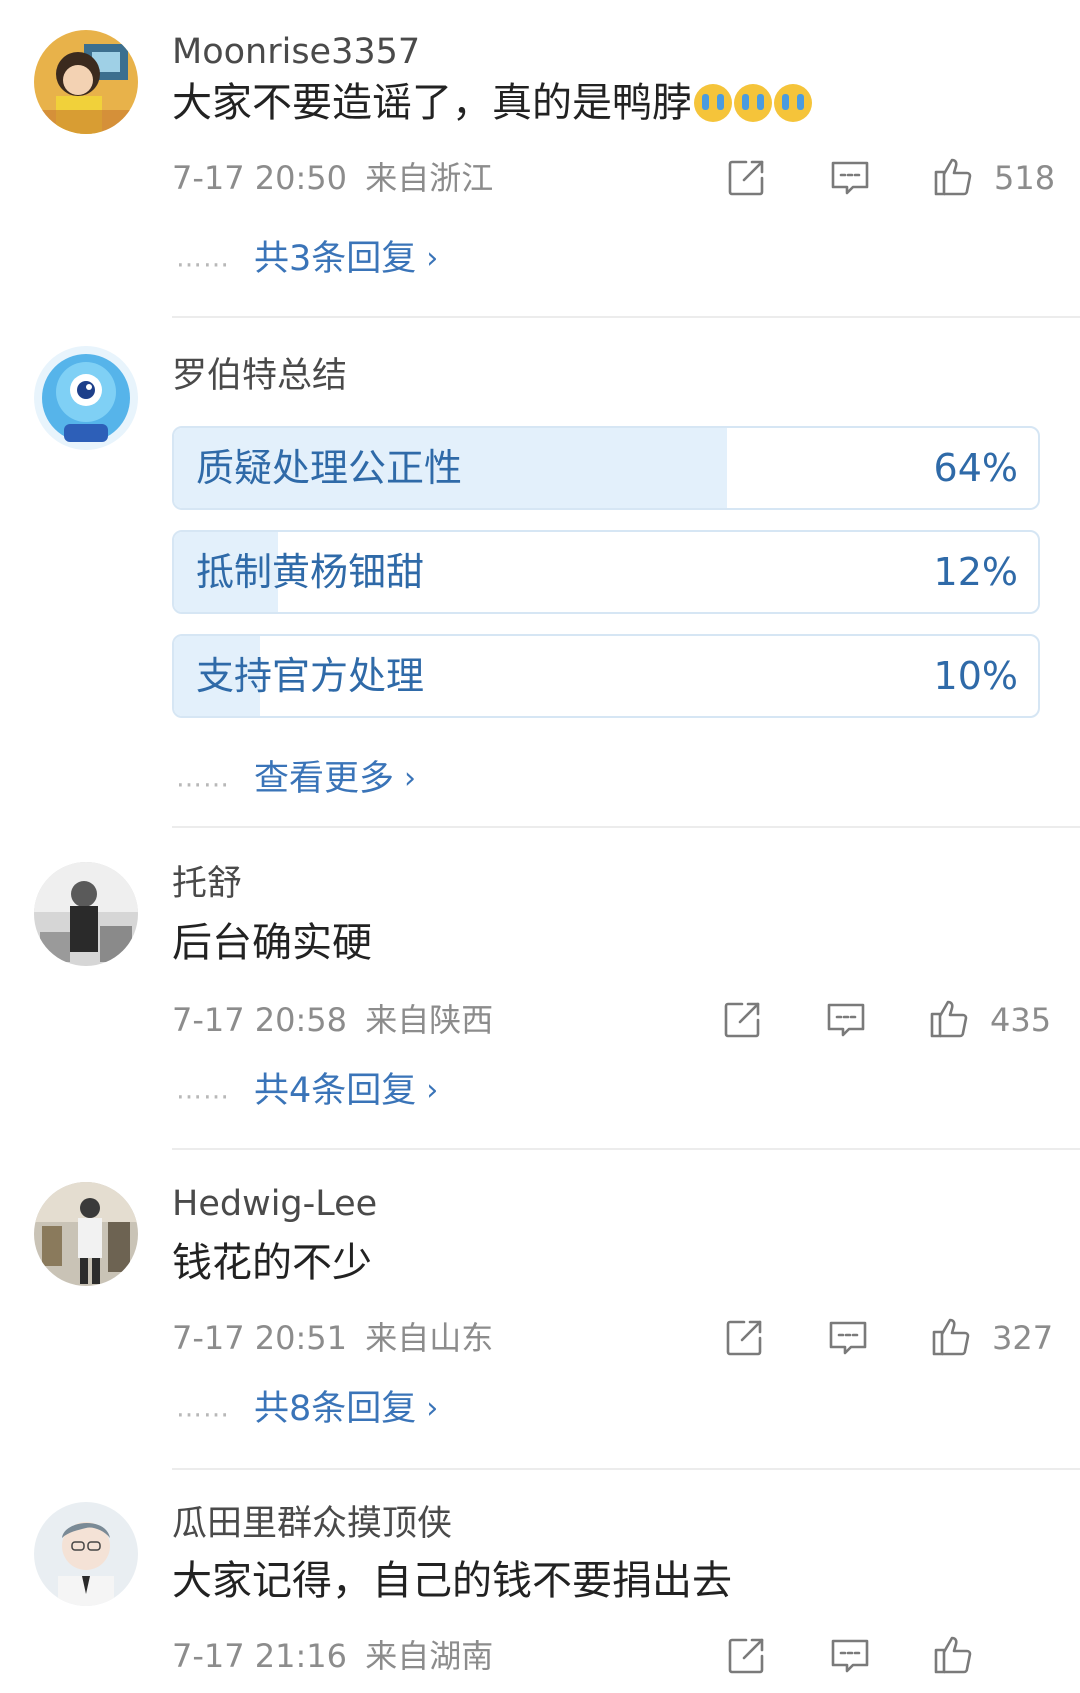  Describe the element at coordinates (606, 468) in the screenshot. I see `poll-option: 质疑处理公正性 64%` at that location.